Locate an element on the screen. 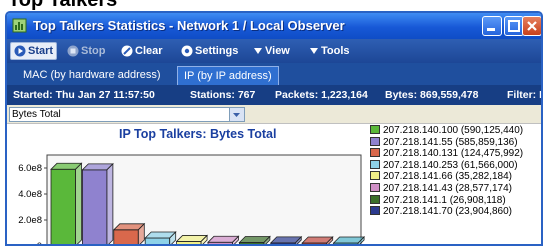 The height and width of the screenshot is (251, 550). legend-item: 207.218.141.1 (26,908,118) is located at coordinates (455, 200).